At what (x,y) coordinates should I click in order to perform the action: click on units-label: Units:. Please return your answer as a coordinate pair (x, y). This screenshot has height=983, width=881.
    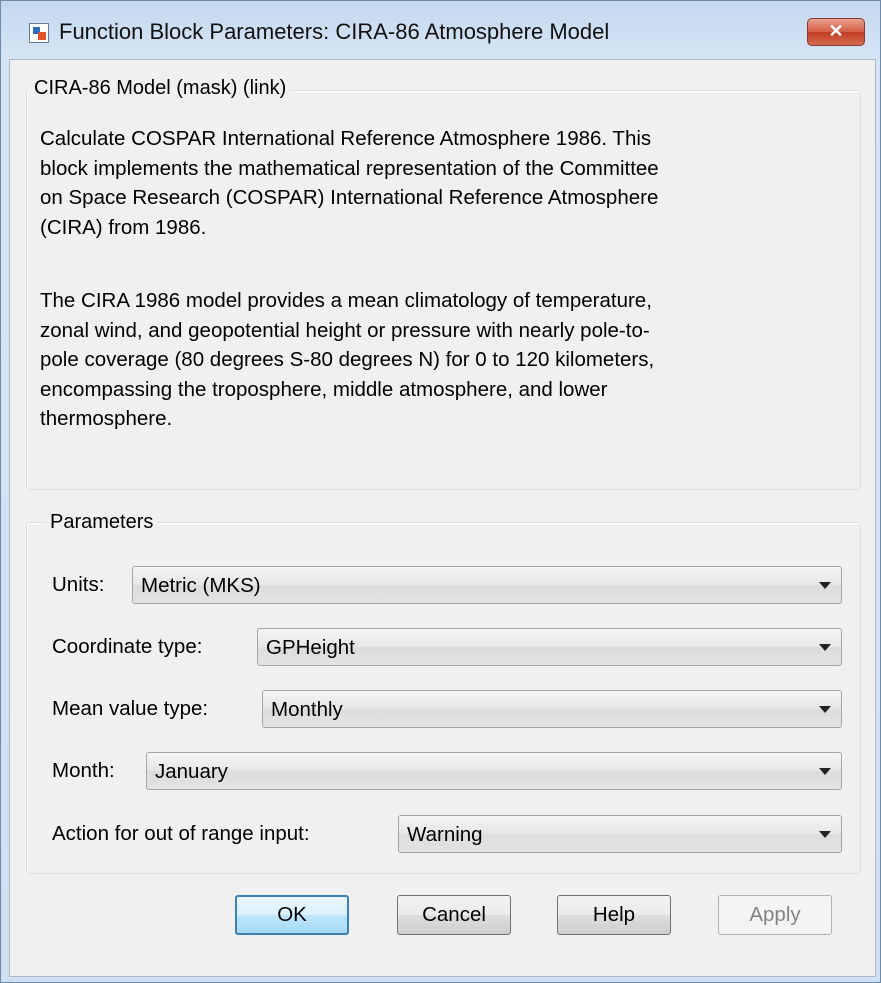
    Looking at the image, I should click on (78, 584).